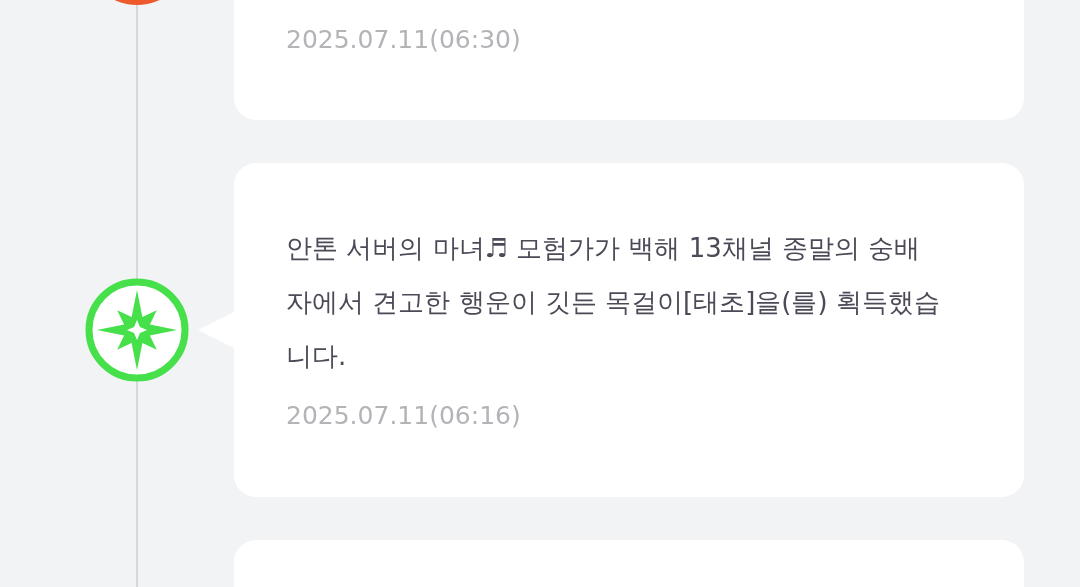 This screenshot has width=1080, height=587. What do you see at coordinates (404, 416) in the screenshot?
I see `date-text: 2025.07.11(06:16)` at bounding box center [404, 416].